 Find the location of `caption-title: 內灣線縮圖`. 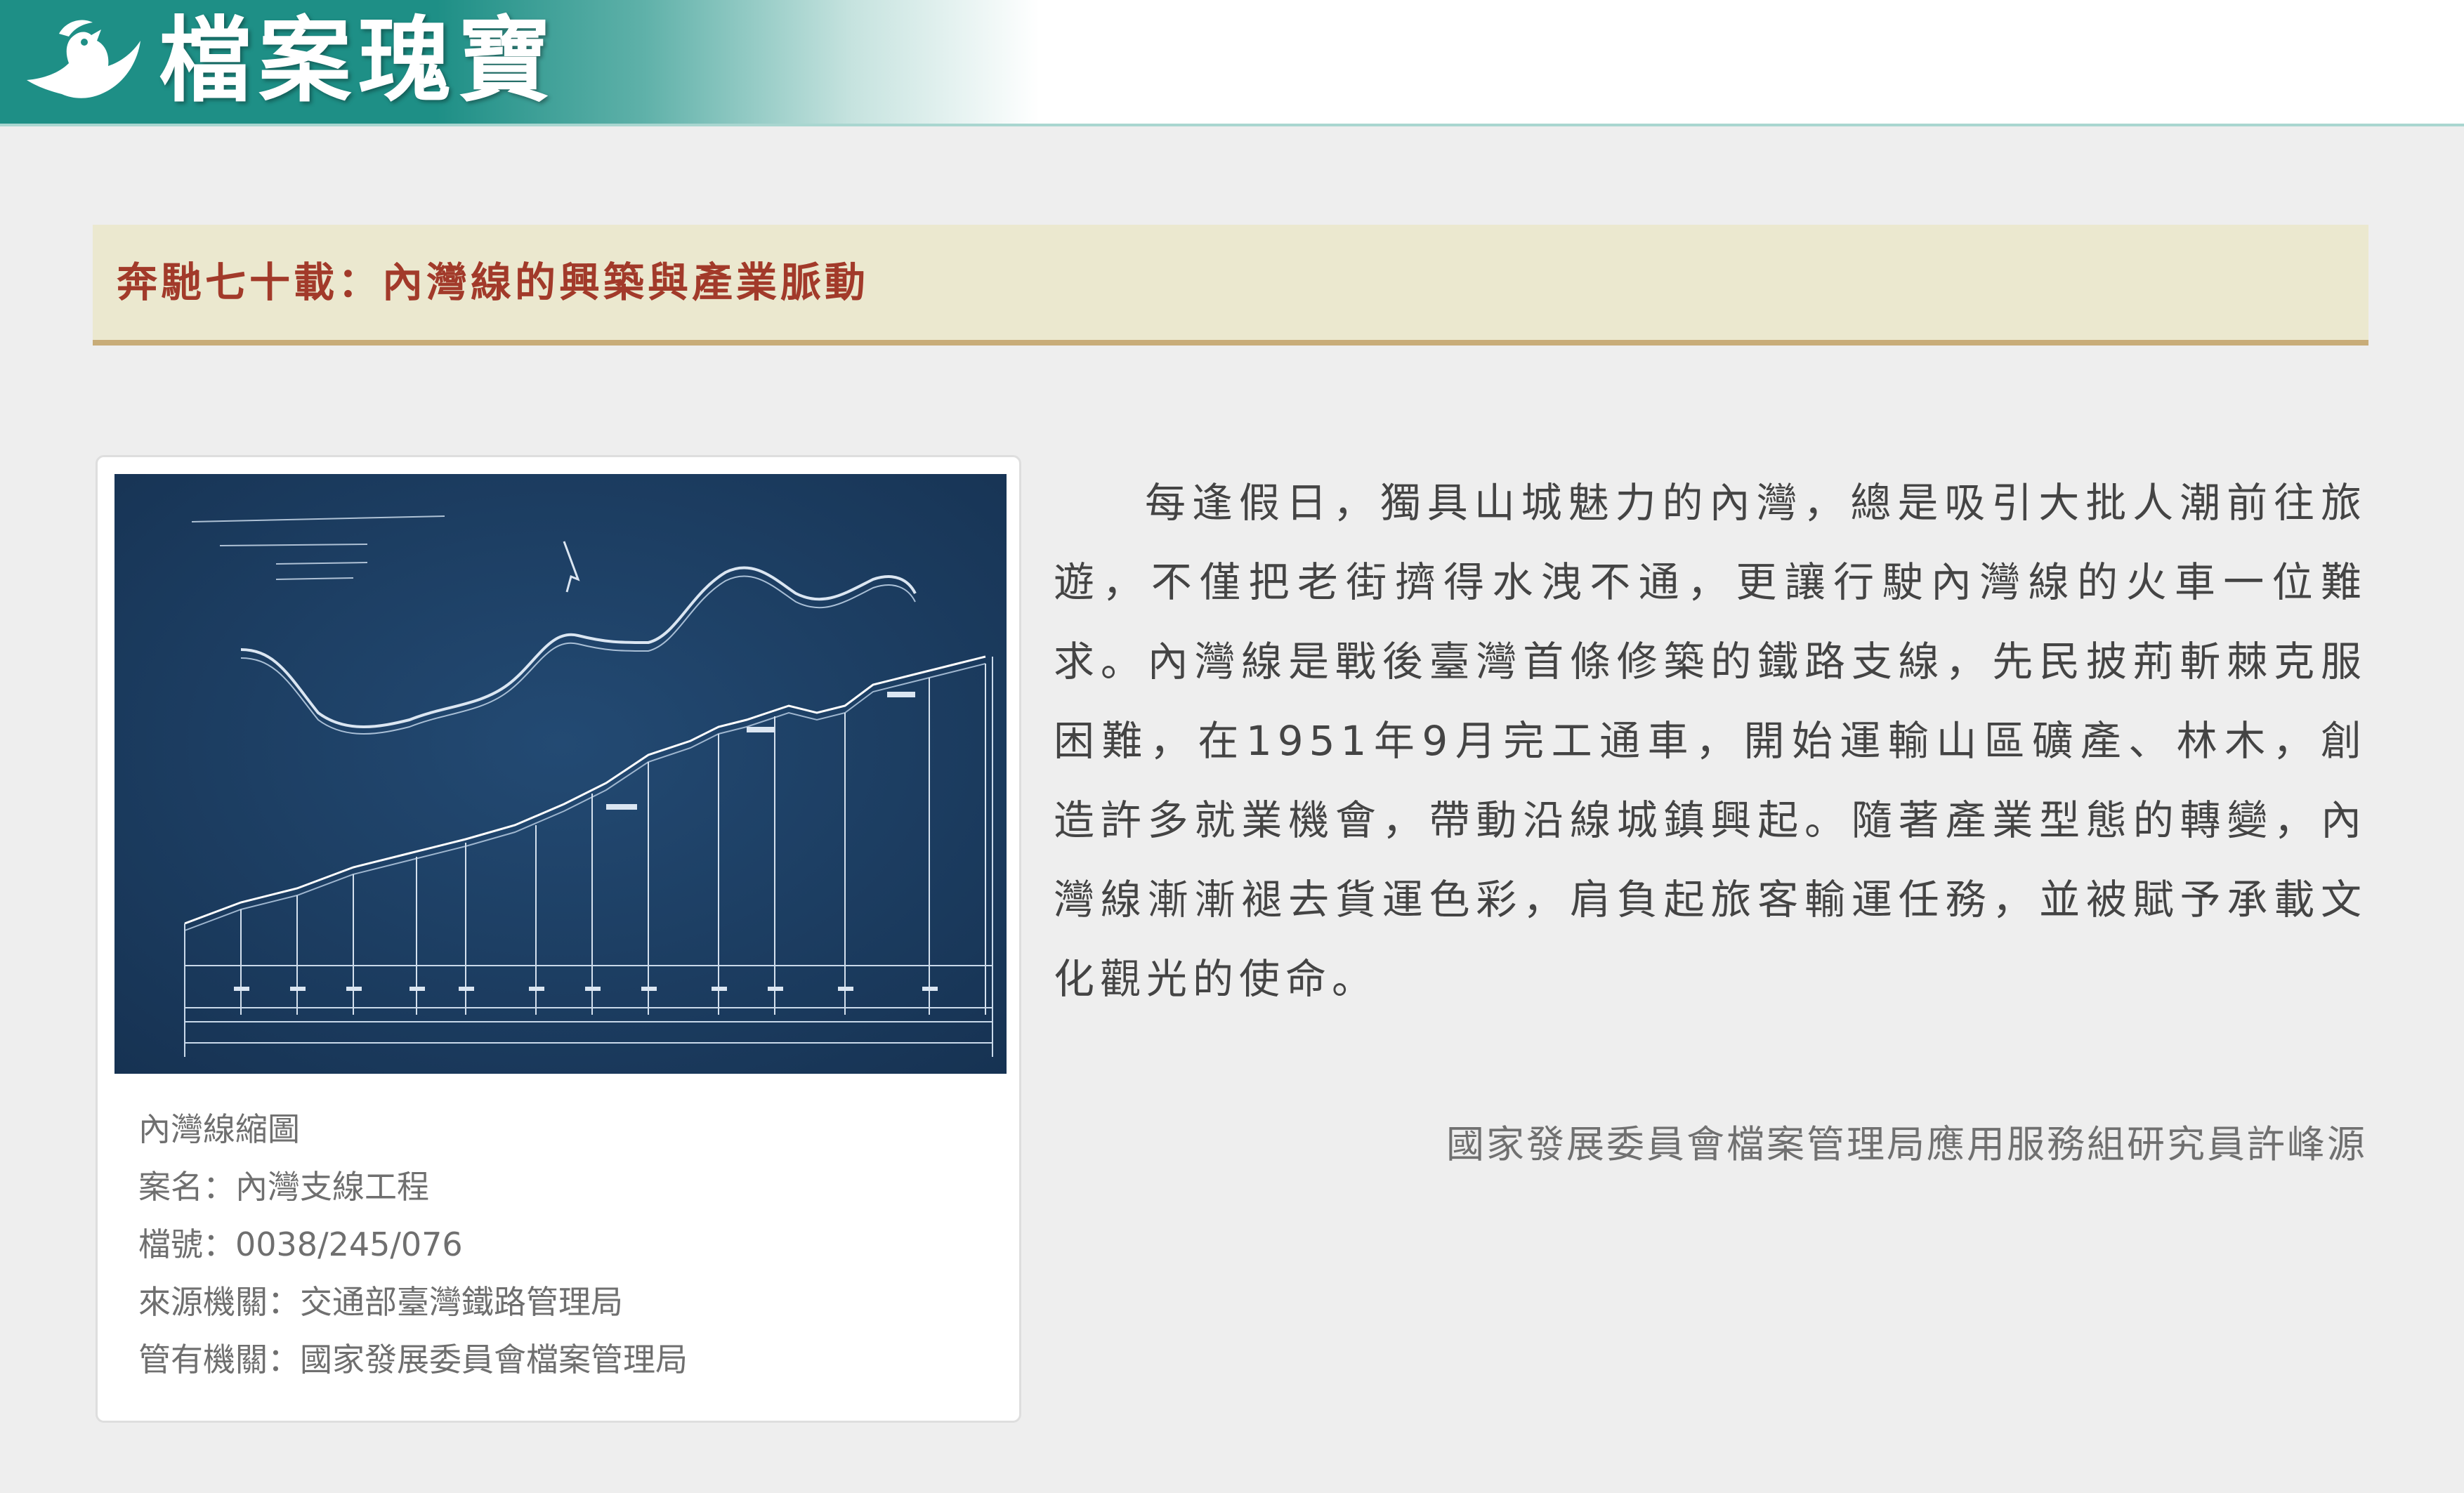

caption-title: 內灣線縮圖 is located at coordinates (219, 1129).